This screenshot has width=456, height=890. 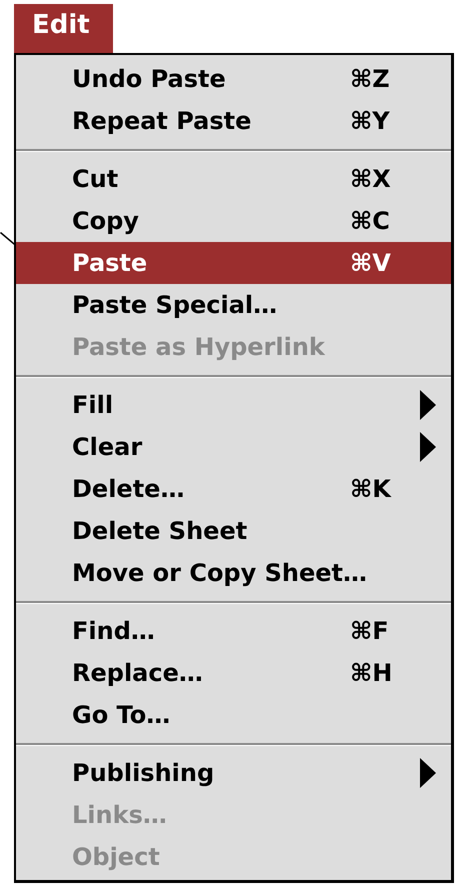 What do you see at coordinates (233, 773) in the screenshot?
I see `menu-item: Publishing` at bounding box center [233, 773].